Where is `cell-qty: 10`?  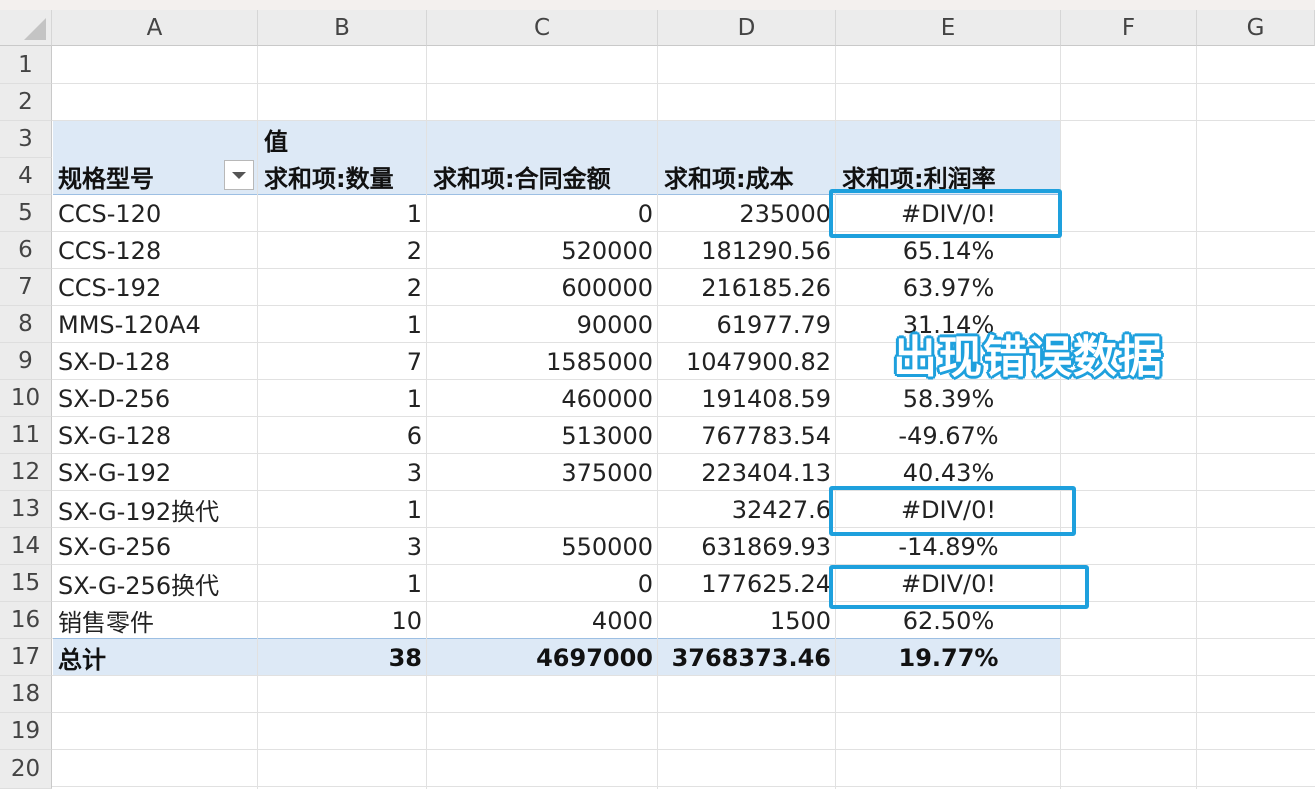 cell-qty: 10 is located at coordinates (342, 620).